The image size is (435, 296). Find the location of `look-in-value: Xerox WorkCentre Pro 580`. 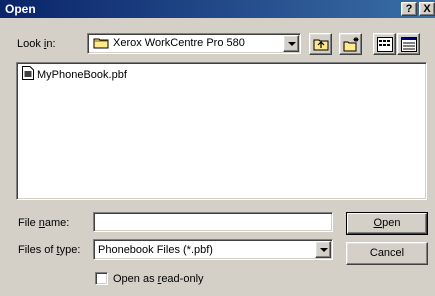

look-in-value: Xerox WorkCentre Pro 580 is located at coordinates (179, 43).